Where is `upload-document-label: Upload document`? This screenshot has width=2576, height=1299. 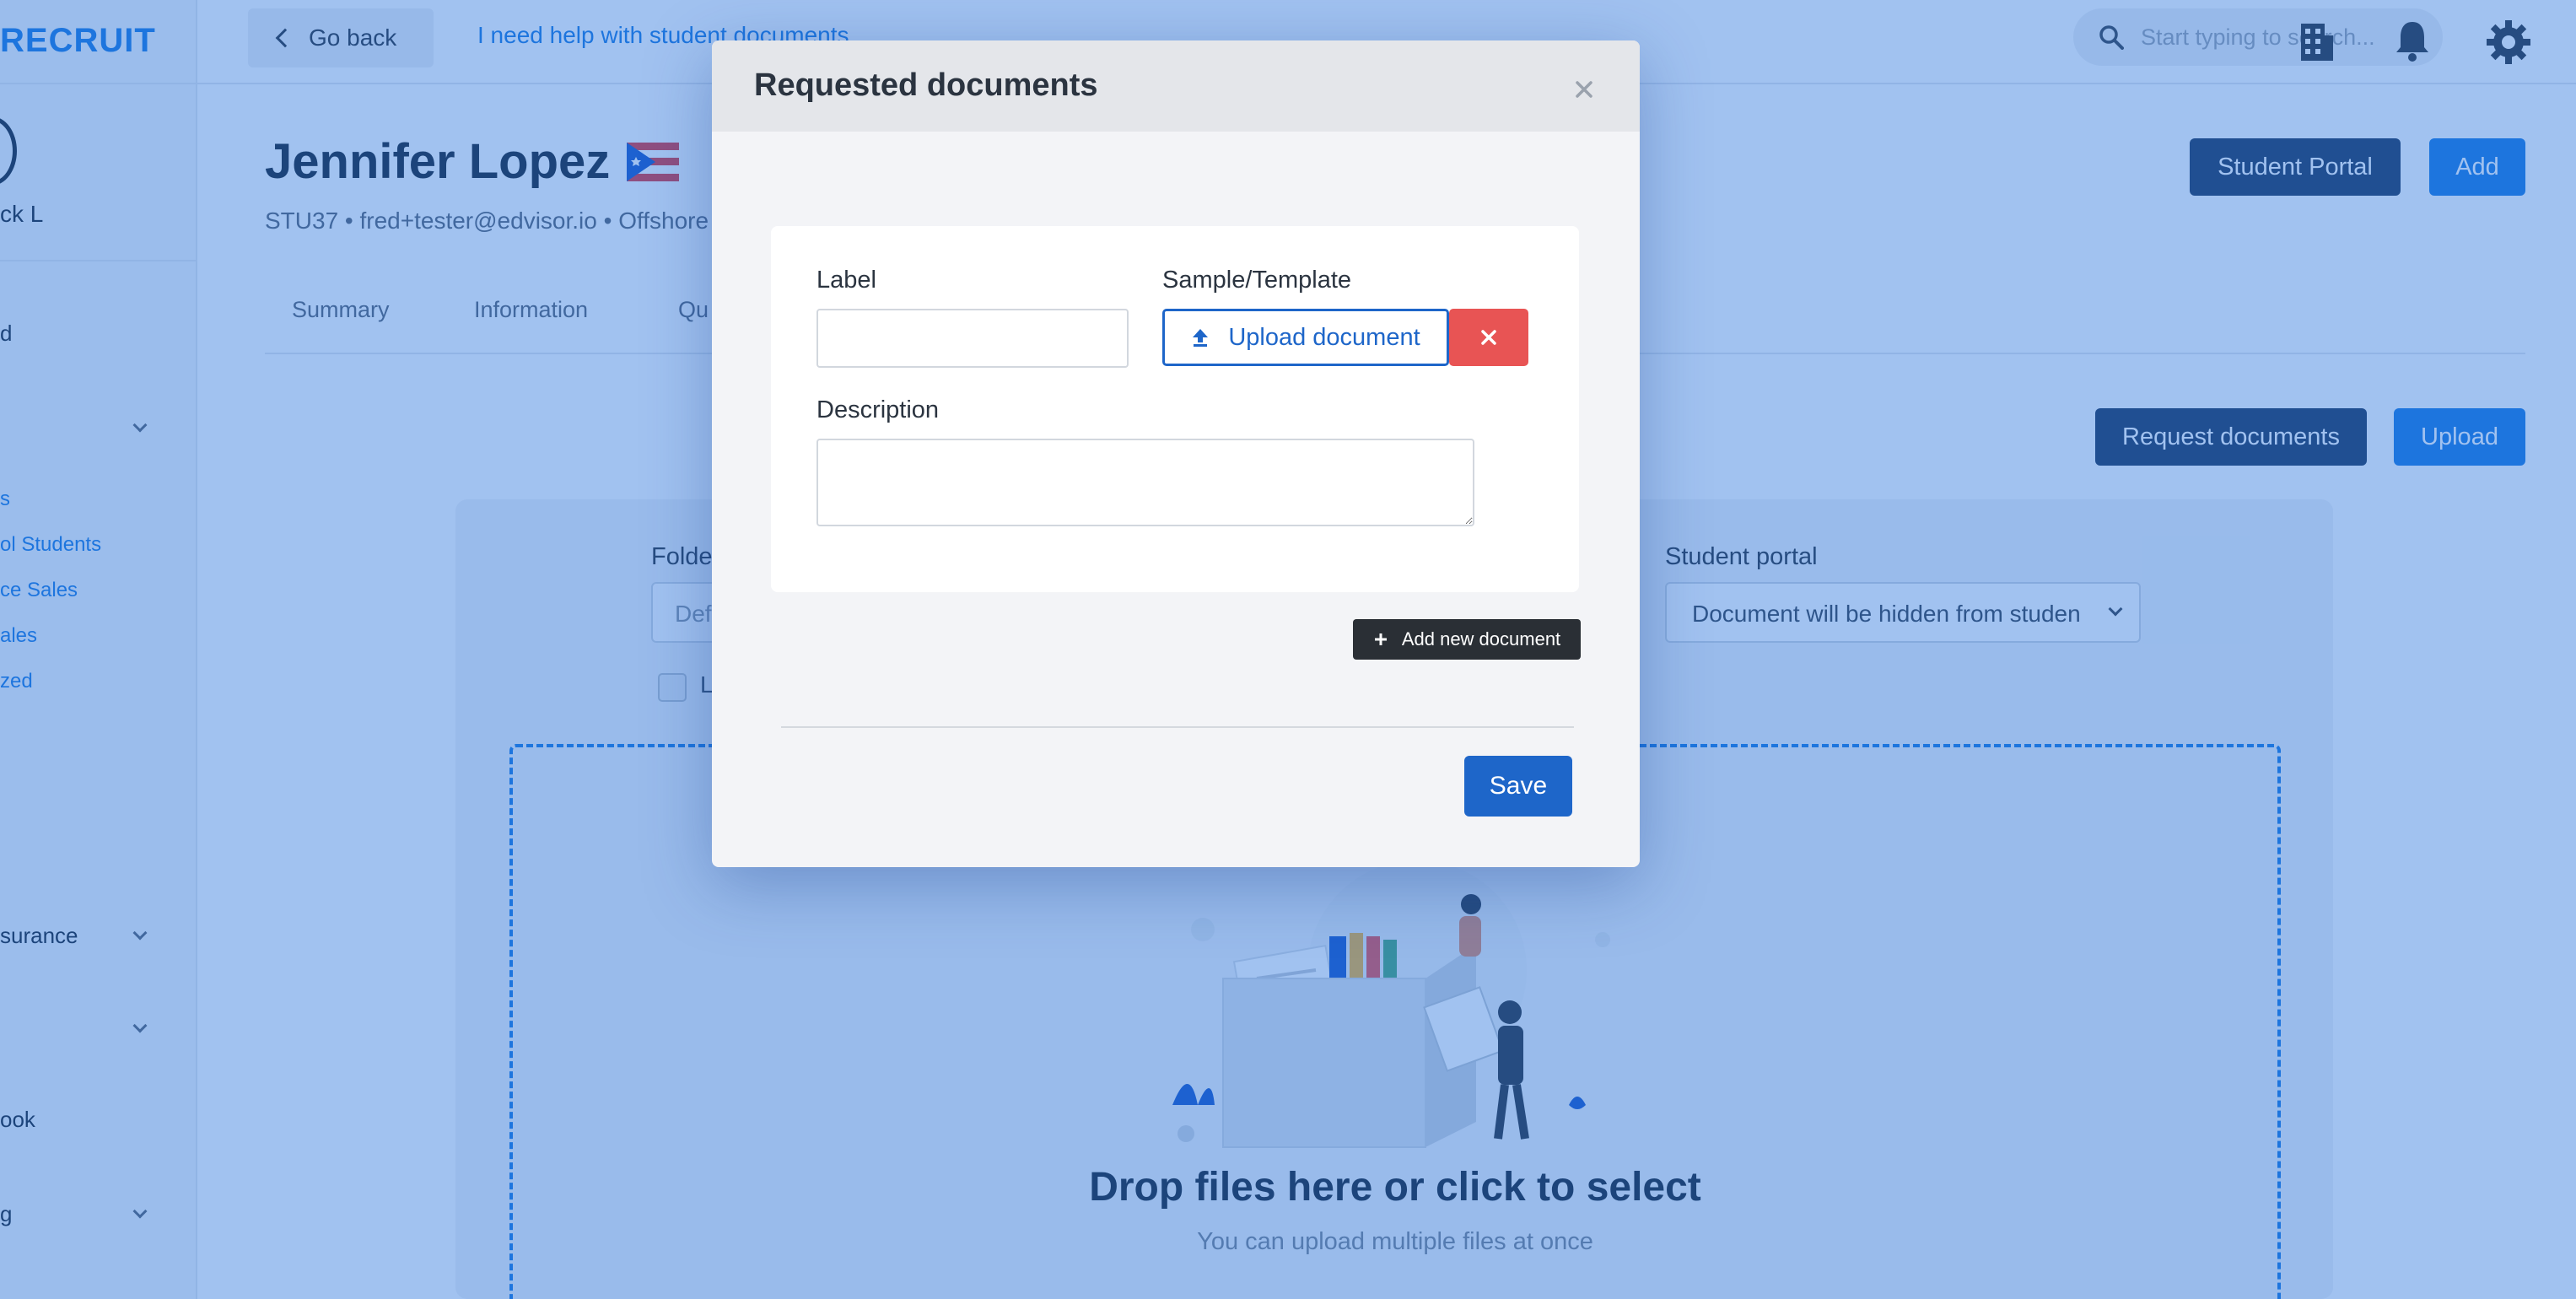 upload-document-label: Upload document is located at coordinates (1324, 337).